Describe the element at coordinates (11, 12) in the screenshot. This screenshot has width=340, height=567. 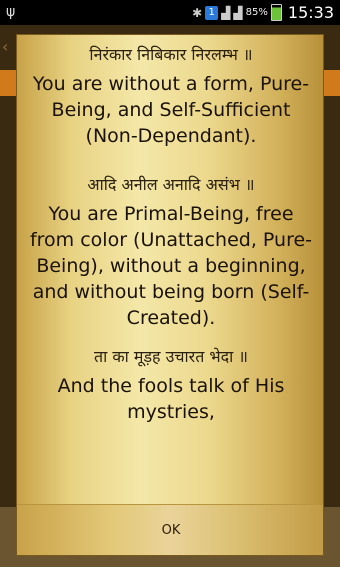
I see `usb-icon: ψ` at that location.